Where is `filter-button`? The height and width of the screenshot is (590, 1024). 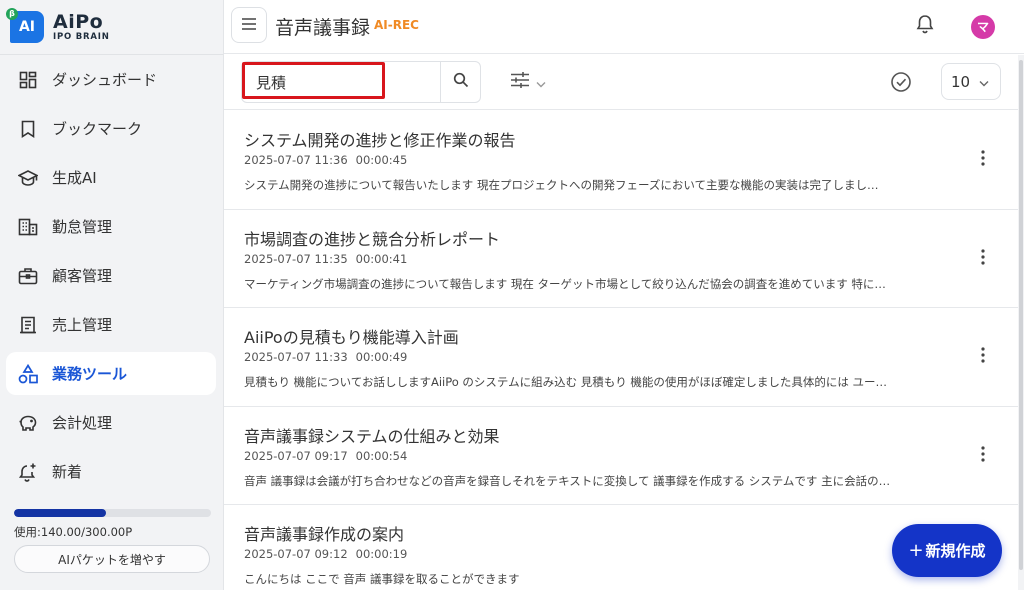
filter-button is located at coordinates (532, 82).